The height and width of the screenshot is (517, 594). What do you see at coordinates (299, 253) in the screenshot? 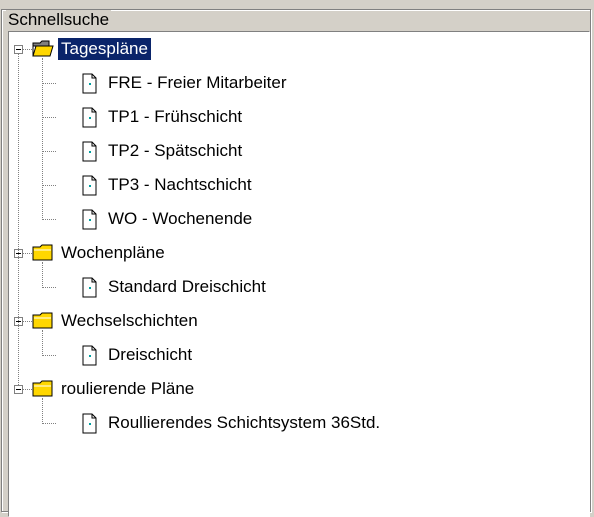
I see `tree-folder-1: Wochenpläne` at bounding box center [299, 253].